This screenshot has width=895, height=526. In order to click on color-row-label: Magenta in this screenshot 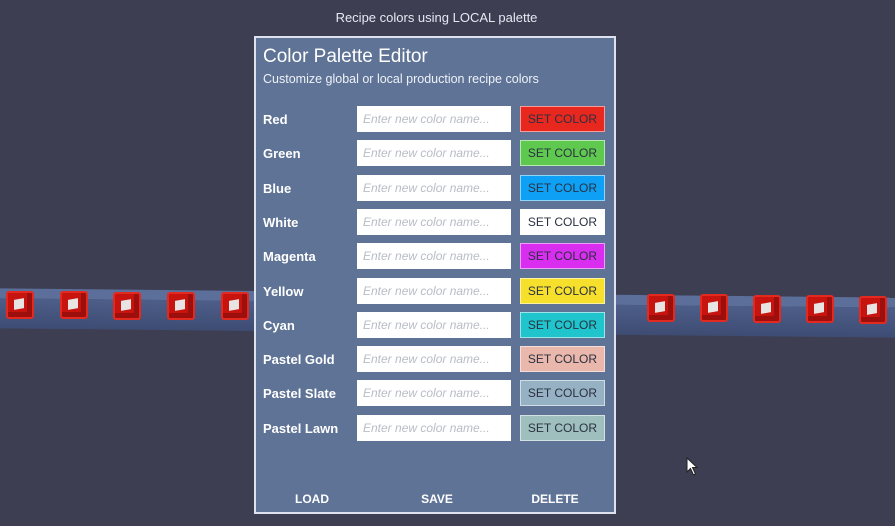, I will do `click(289, 257)`.